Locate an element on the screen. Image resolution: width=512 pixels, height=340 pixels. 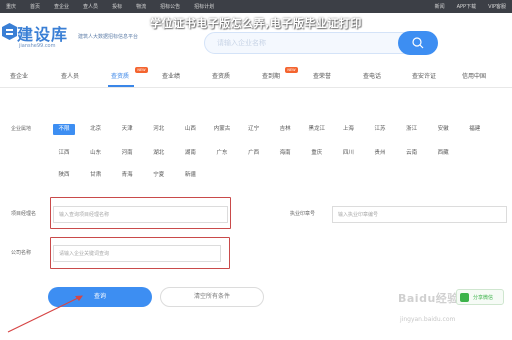
baidu-watermark: Baidu经验 is located at coordinates (428, 298).